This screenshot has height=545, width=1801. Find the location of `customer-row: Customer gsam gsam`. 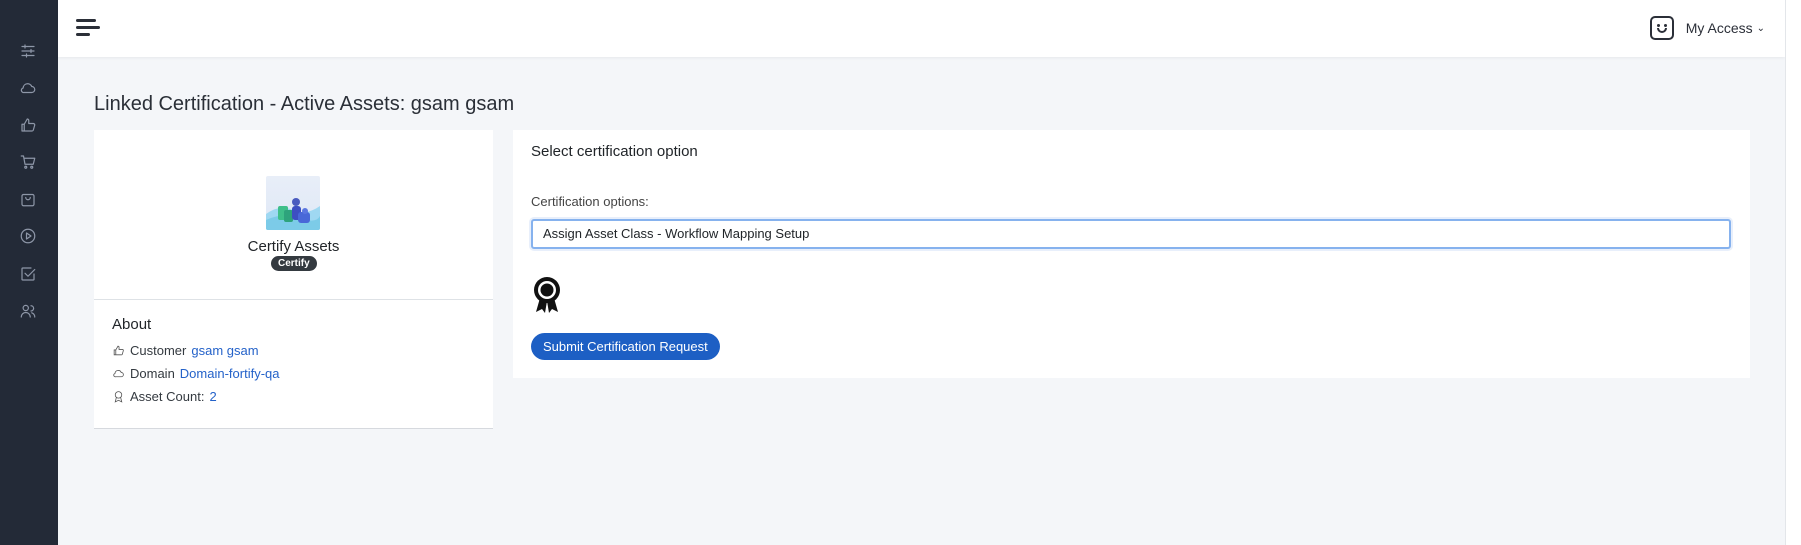

customer-row: Customer gsam gsam is located at coordinates (293, 350).